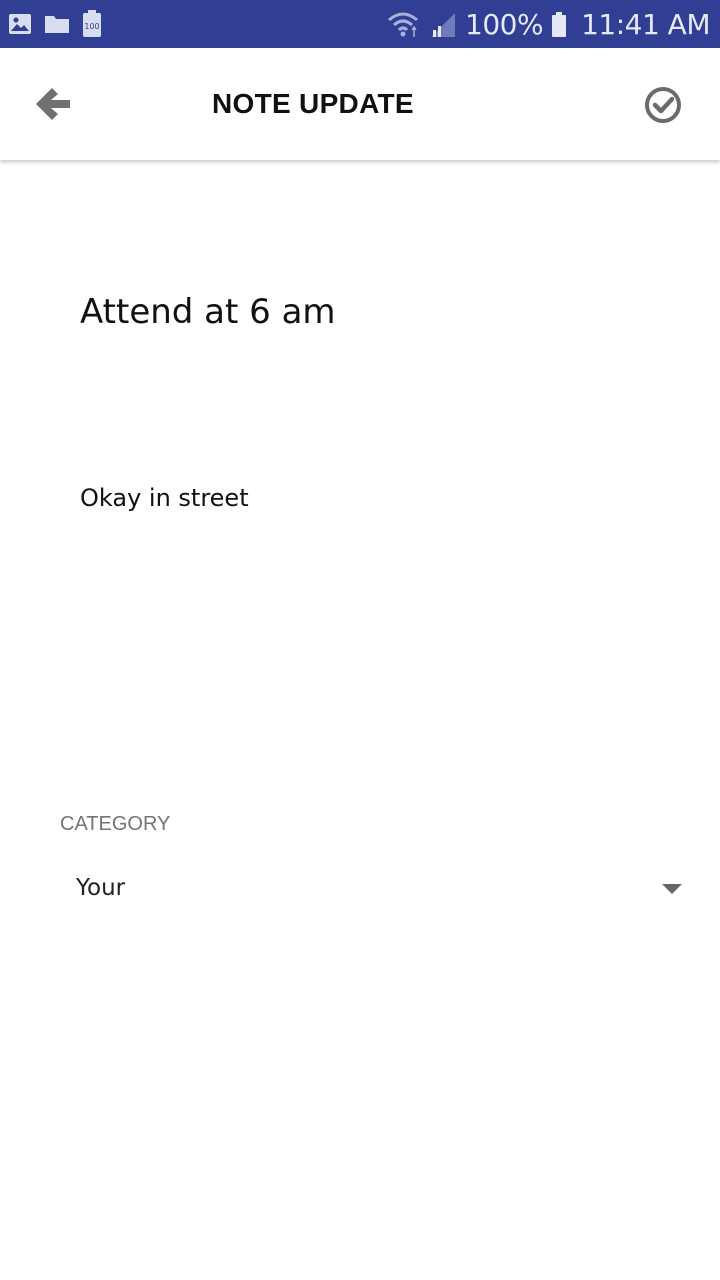  What do you see at coordinates (559, 24) in the screenshot?
I see `battery-icon` at bounding box center [559, 24].